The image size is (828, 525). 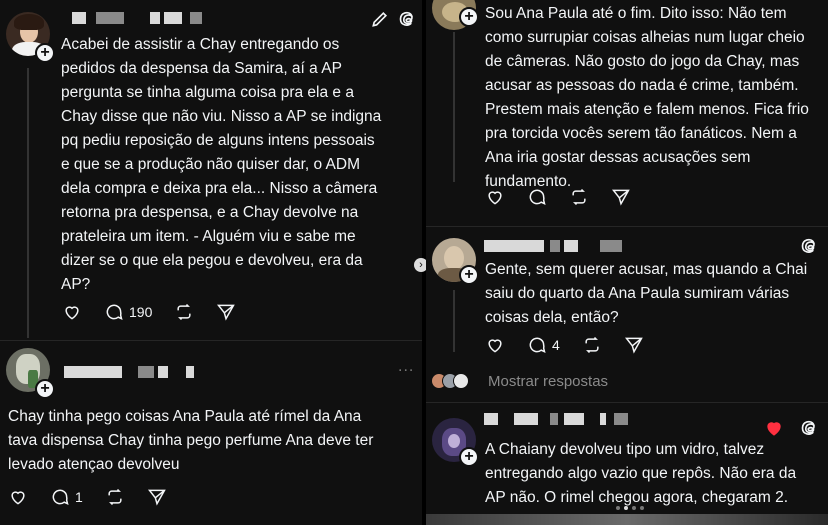 I want to click on reply-button: 190, so click(x=128, y=312).